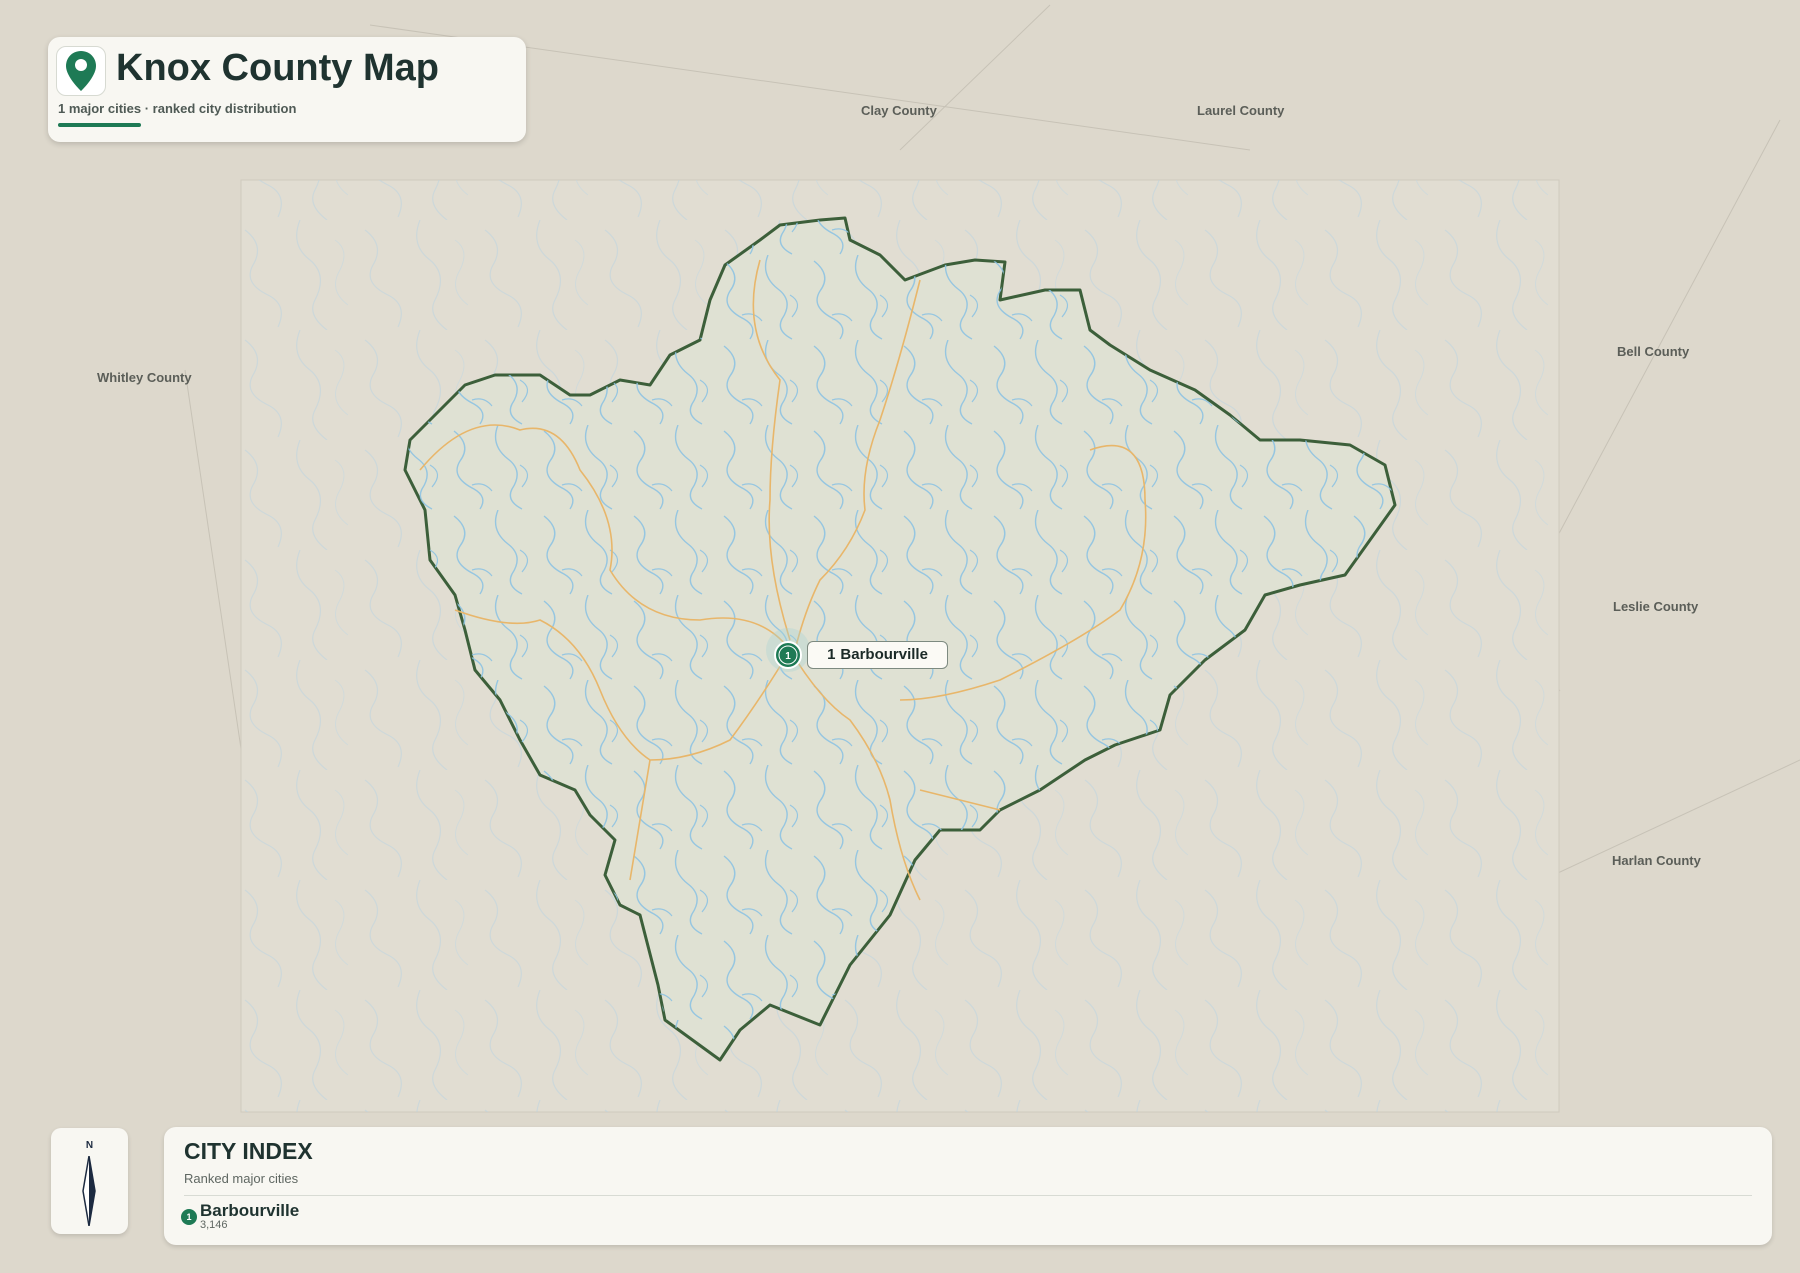  What do you see at coordinates (899, 110) in the screenshot?
I see `neighbor-label-clay: Clay County` at bounding box center [899, 110].